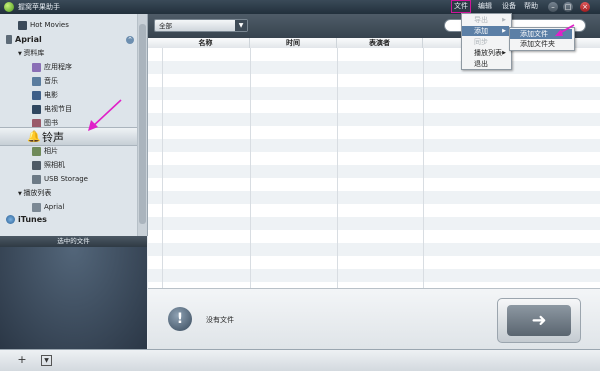 This screenshot has width=600, height=371. What do you see at coordinates (130, 40) in the screenshot?
I see `eject-icon: ⌃` at bounding box center [130, 40].